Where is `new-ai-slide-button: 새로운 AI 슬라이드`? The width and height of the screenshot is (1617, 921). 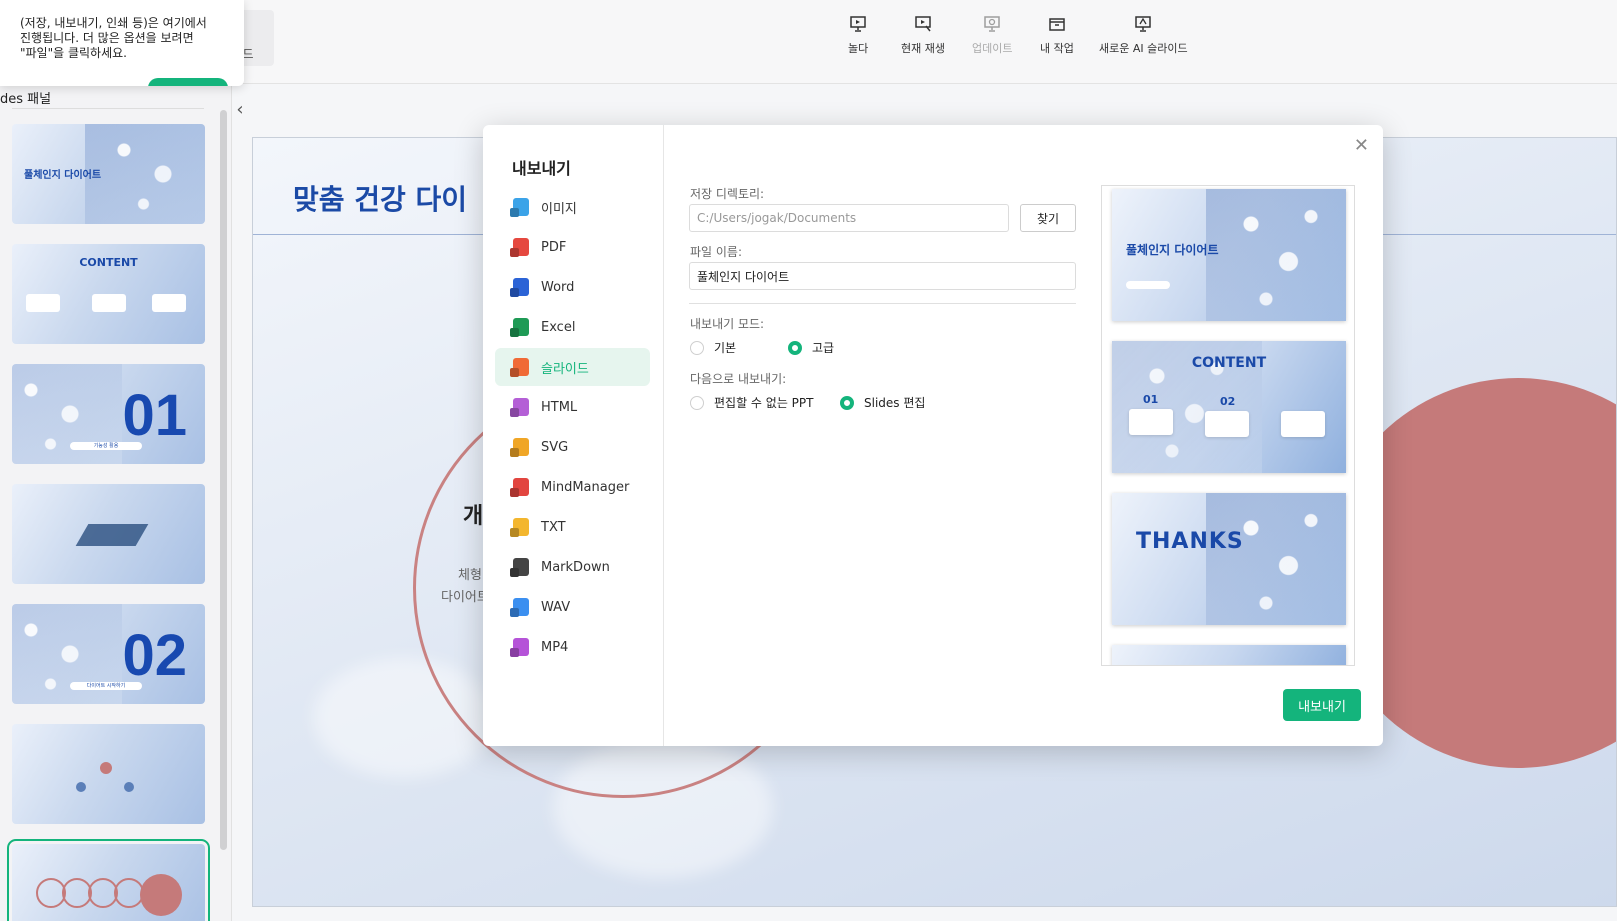
new-ai-slide-button: 새로운 AI 슬라이드 is located at coordinates (1143, 35).